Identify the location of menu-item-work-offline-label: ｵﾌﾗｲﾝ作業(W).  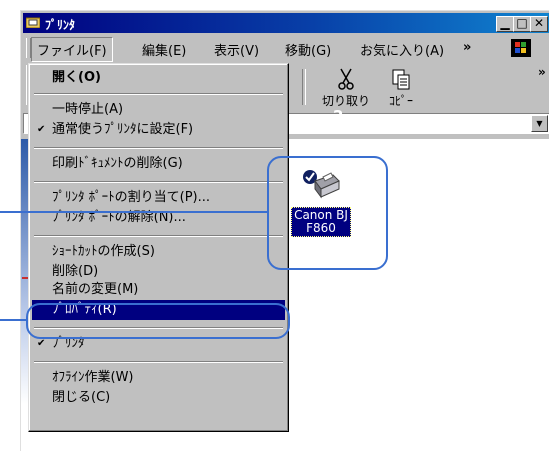
(93, 377).